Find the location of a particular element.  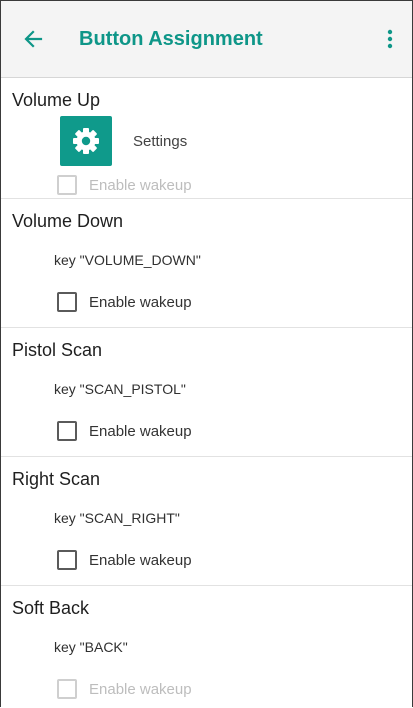

arrow-left-icon is located at coordinates (33, 39).